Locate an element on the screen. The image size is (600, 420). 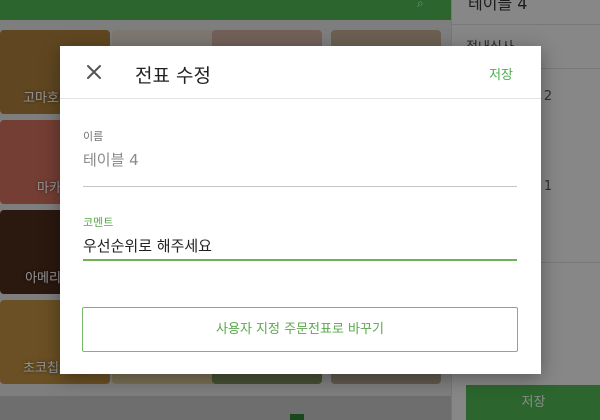
dialog-title: 전표 수정 is located at coordinates (173, 76).